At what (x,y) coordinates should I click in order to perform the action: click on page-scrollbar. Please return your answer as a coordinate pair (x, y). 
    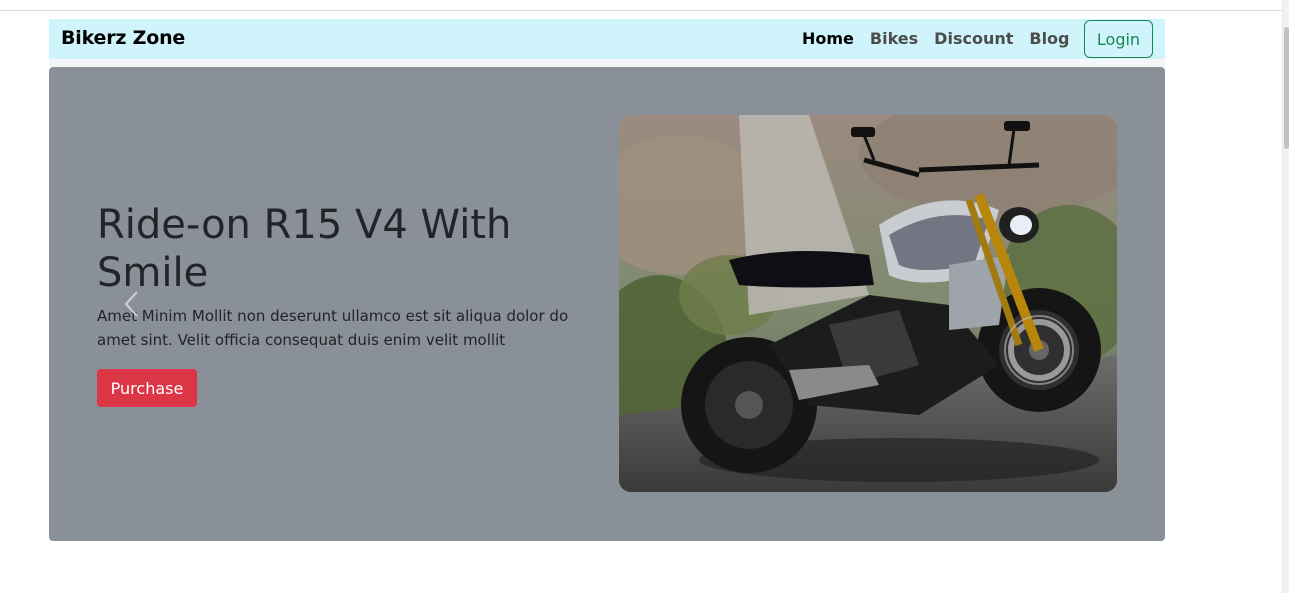
    Looking at the image, I should click on (1285, 296).